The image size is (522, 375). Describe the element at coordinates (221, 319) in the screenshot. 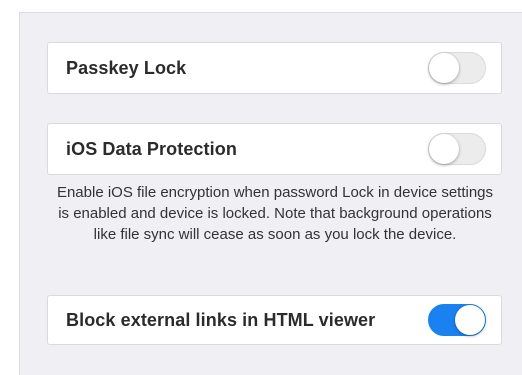

I see `block-external-links-label: Block external links in HTML viewer` at that location.